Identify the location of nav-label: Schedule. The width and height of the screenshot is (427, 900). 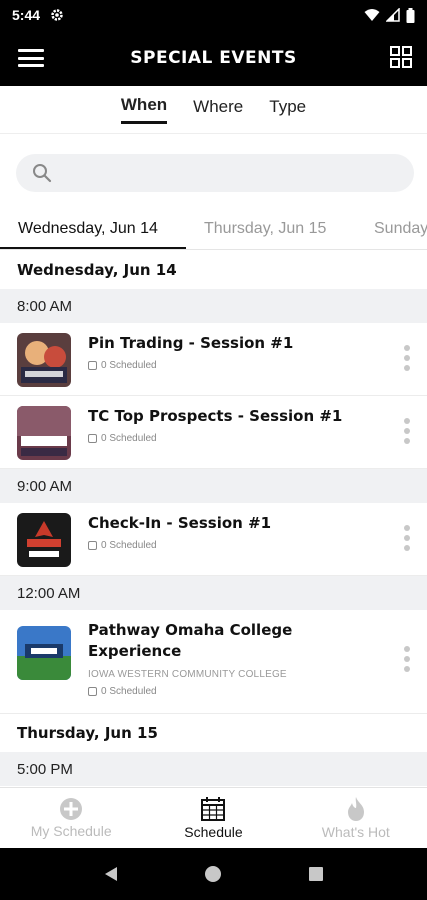
(213, 832).